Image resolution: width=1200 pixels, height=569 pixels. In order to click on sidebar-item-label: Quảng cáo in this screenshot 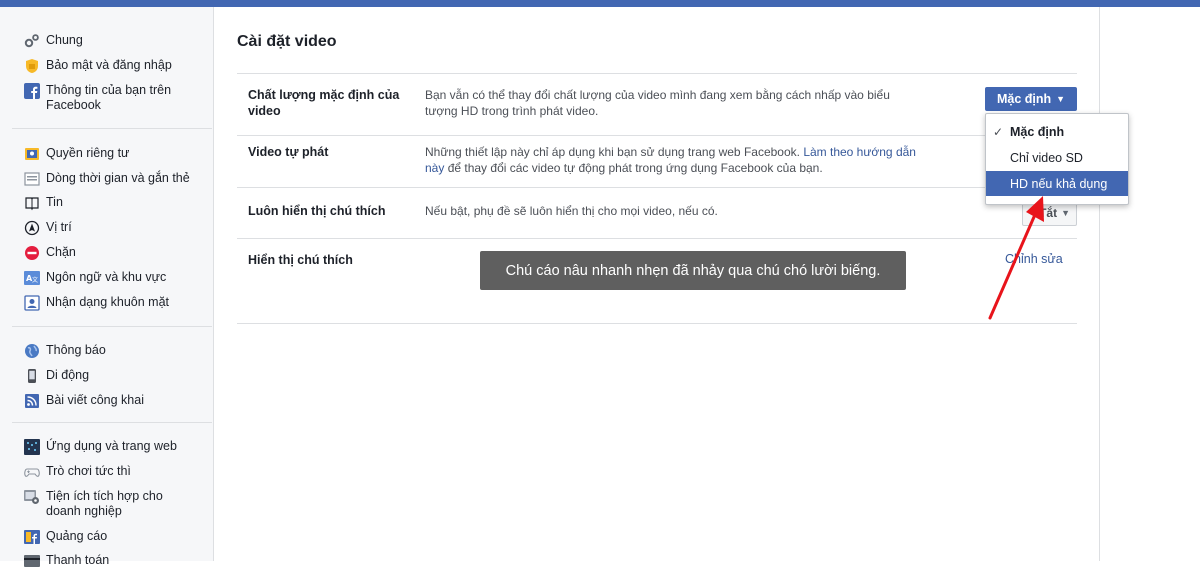, I will do `click(77, 536)`.